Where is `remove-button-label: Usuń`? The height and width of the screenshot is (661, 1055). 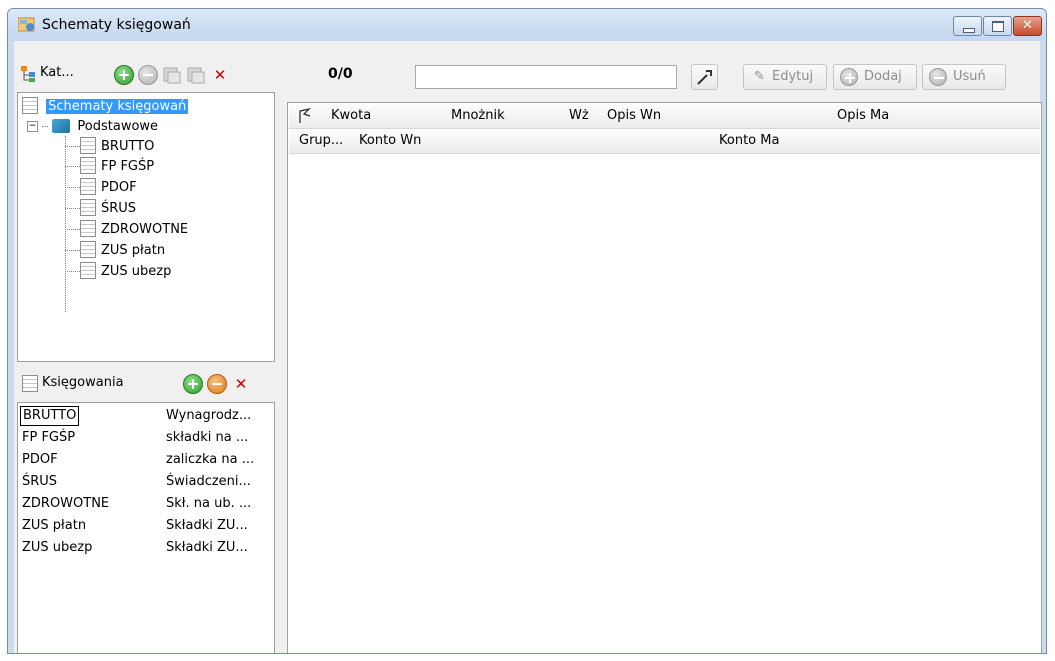 remove-button-label: Usuń is located at coordinates (969, 76).